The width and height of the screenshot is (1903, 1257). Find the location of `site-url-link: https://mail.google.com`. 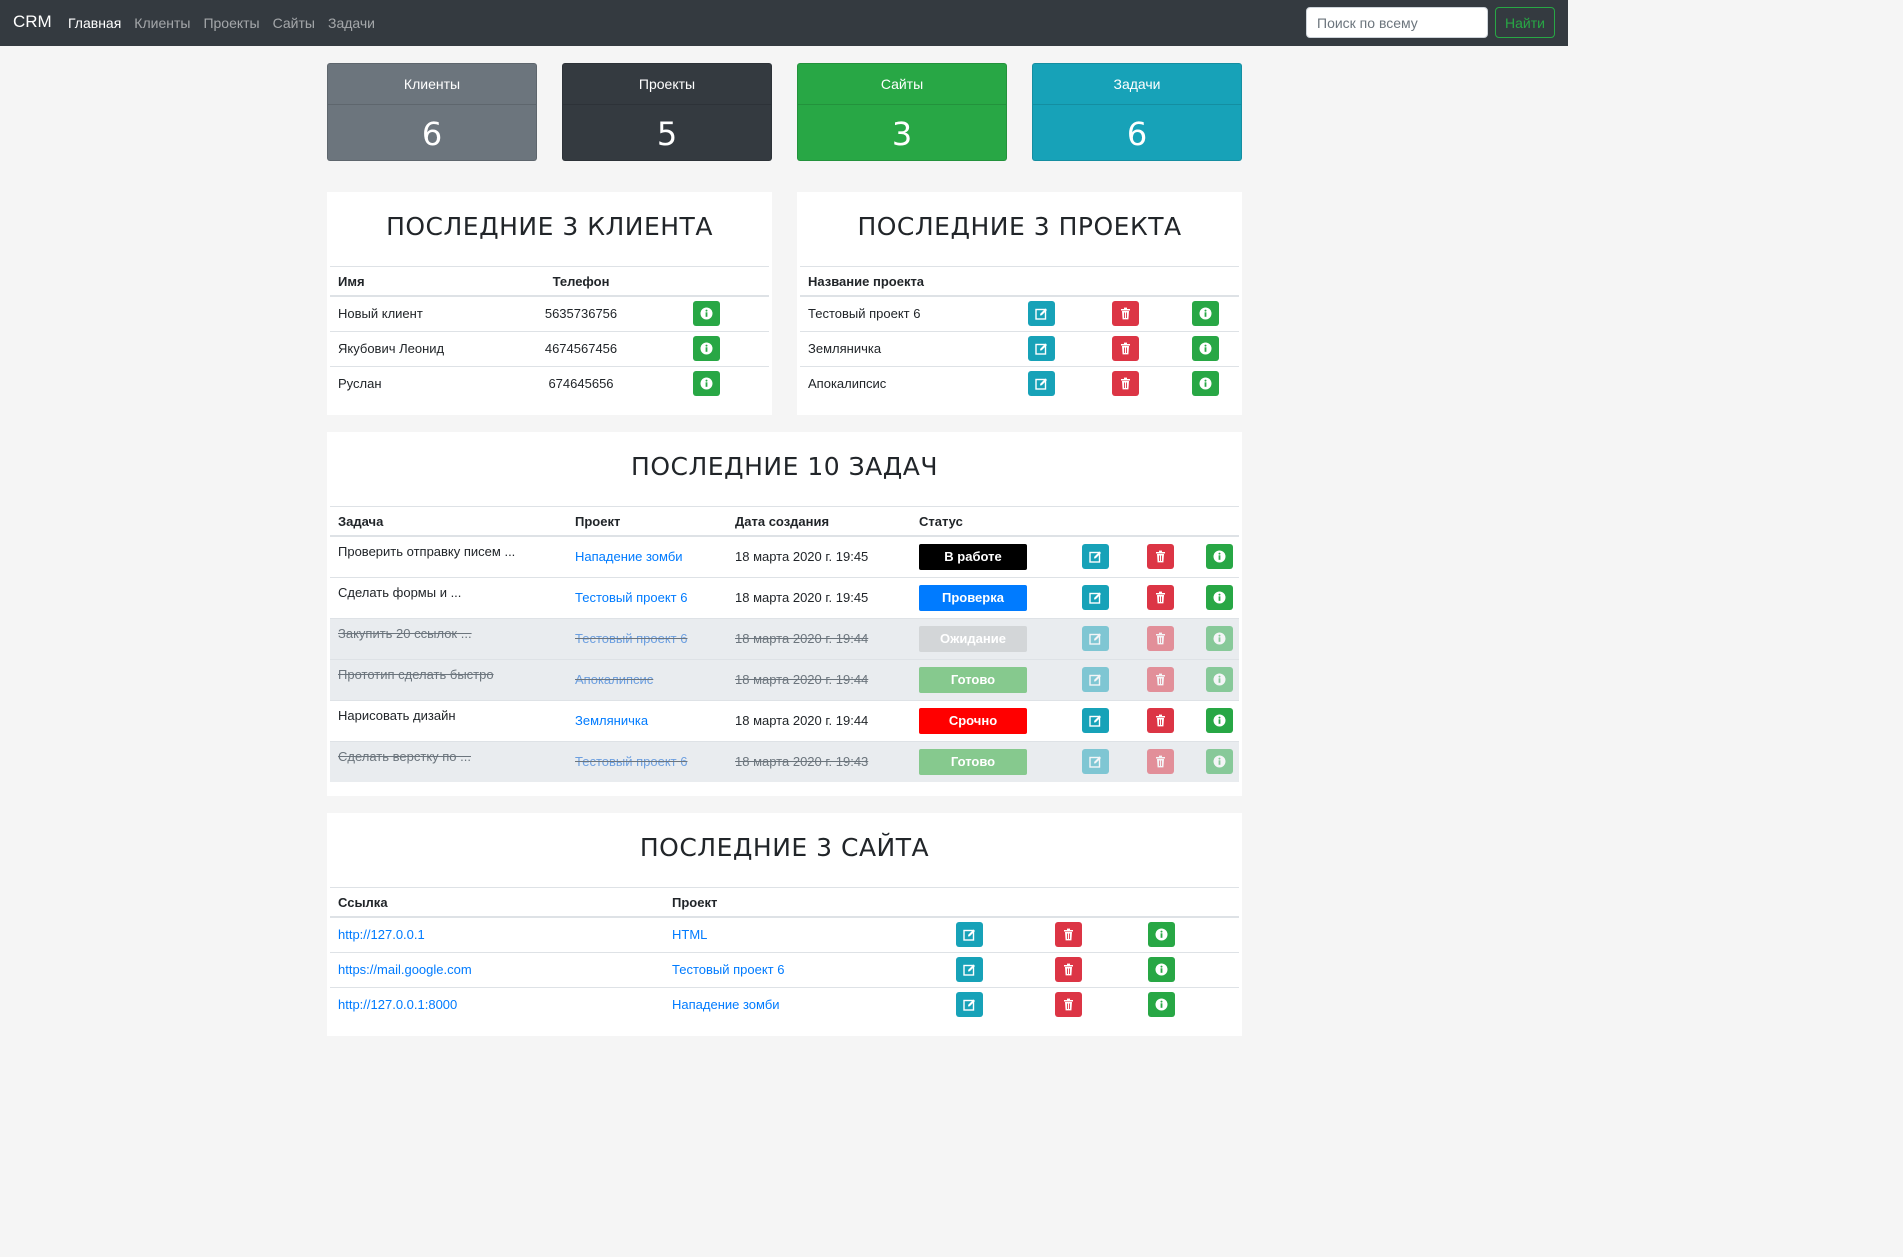

site-url-link: https://mail.google.com is located at coordinates (405, 969).